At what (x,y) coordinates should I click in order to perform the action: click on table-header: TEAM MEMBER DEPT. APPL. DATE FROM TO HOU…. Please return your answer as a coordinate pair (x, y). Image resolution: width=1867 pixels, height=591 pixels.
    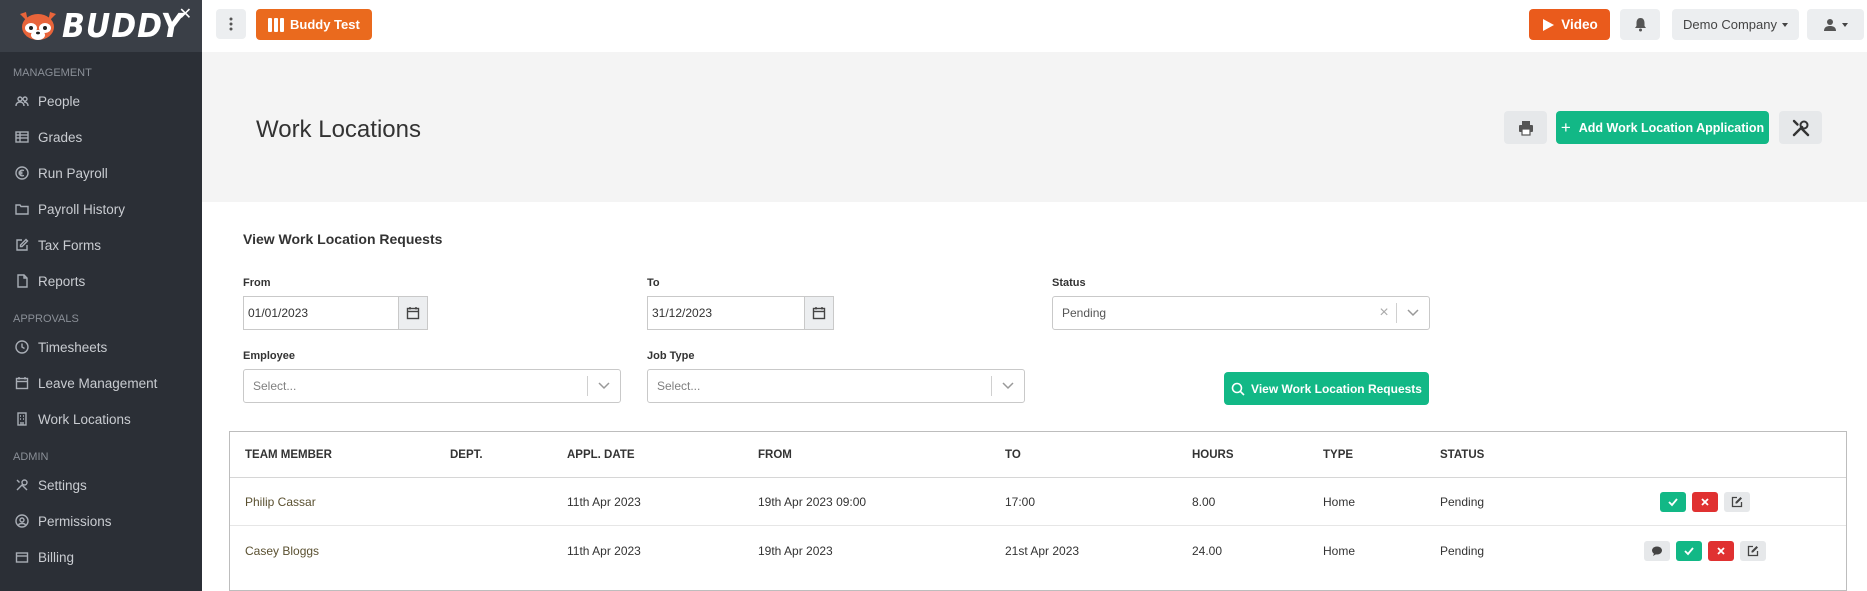
    Looking at the image, I should click on (1038, 455).